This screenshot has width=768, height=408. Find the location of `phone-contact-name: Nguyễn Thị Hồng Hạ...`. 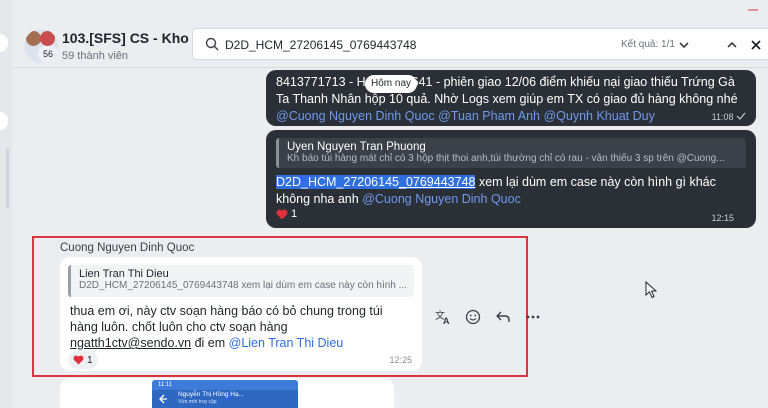

phone-contact-name: Nguyễn Thị Hồng Hạ... is located at coordinates (211, 394).